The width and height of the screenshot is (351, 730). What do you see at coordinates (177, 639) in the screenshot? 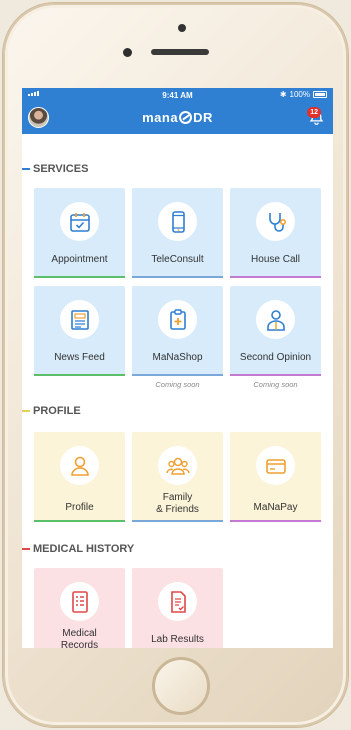
I see `tile-label: Lab Results` at bounding box center [177, 639].